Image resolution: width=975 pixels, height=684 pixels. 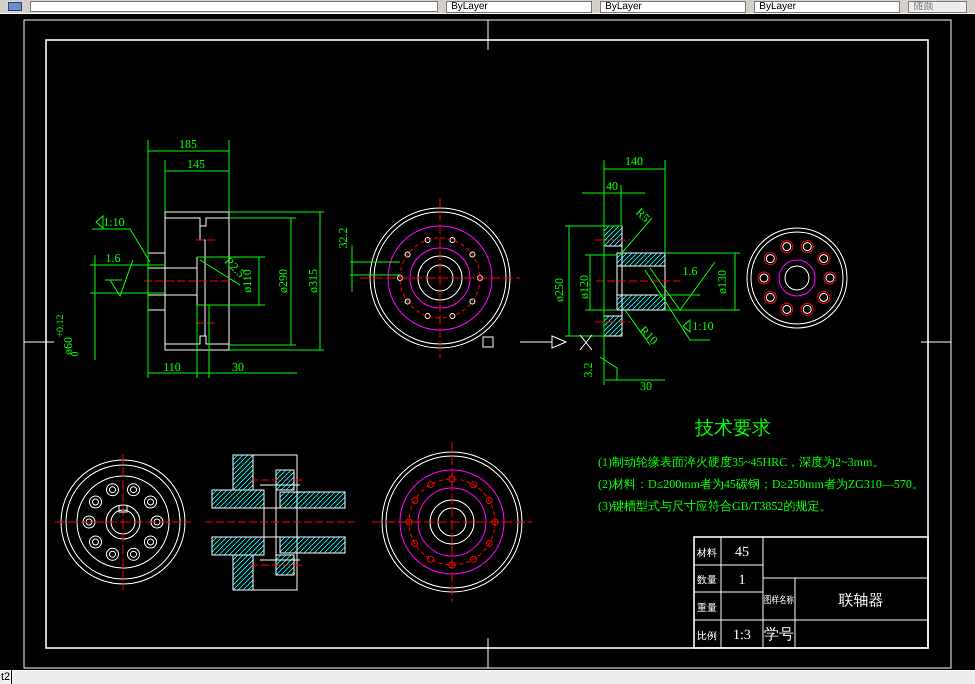 What do you see at coordinates (784, 600) in the screenshot?
I see `table-label: 图样名称` at bounding box center [784, 600].